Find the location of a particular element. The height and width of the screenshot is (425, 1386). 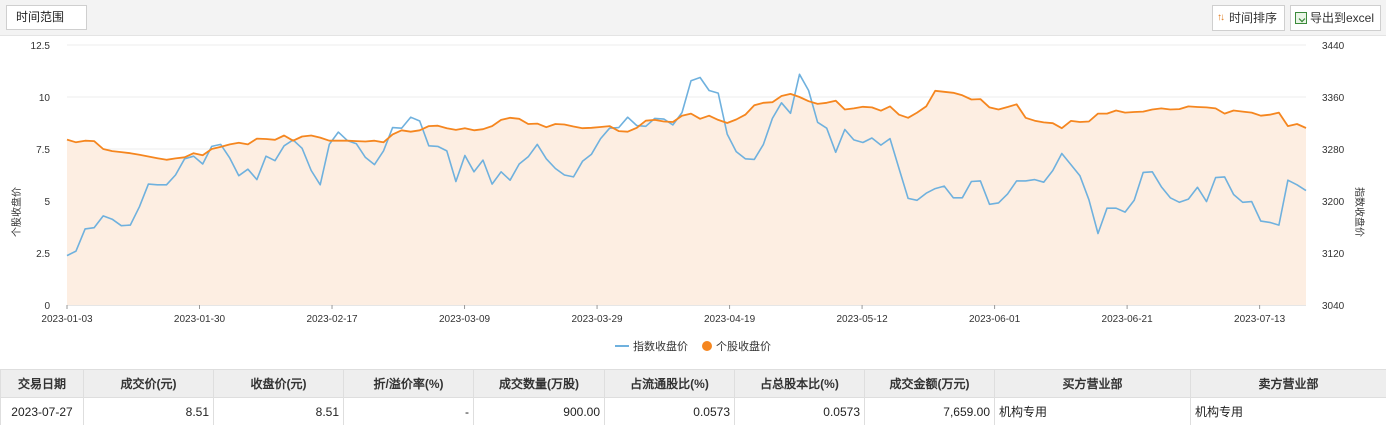

cell-volume: 900.00 is located at coordinates (539, 411).